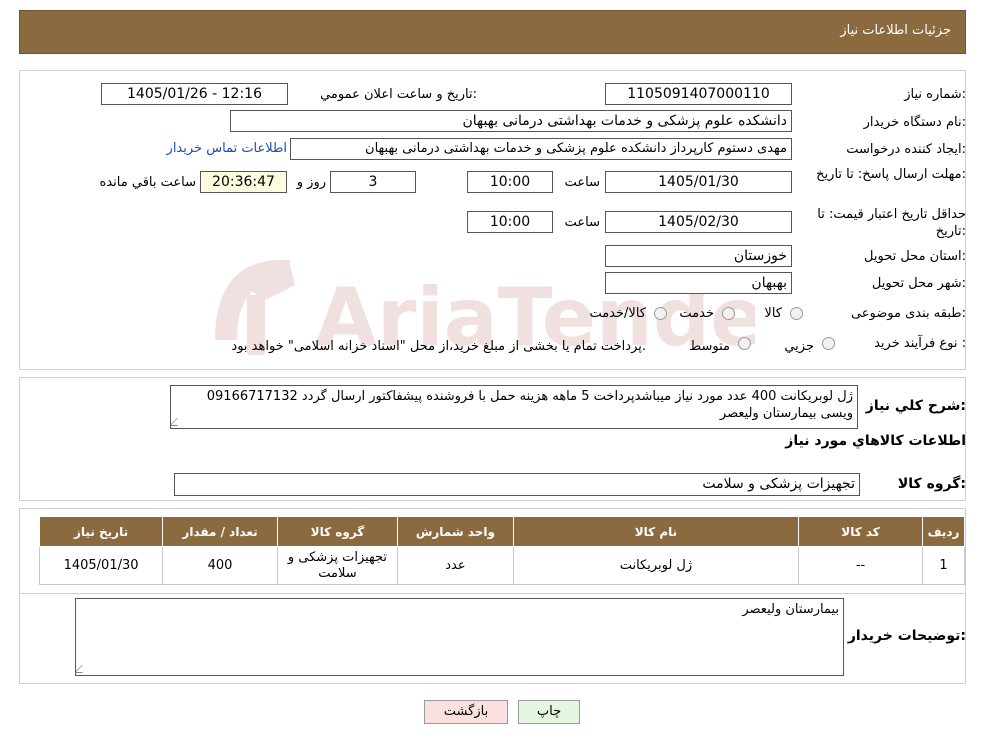 This screenshot has height=744, width=985. Describe the element at coordinates (101, 531) in the screenshot. I see `col-date: تاریخ نیاز` at that location.